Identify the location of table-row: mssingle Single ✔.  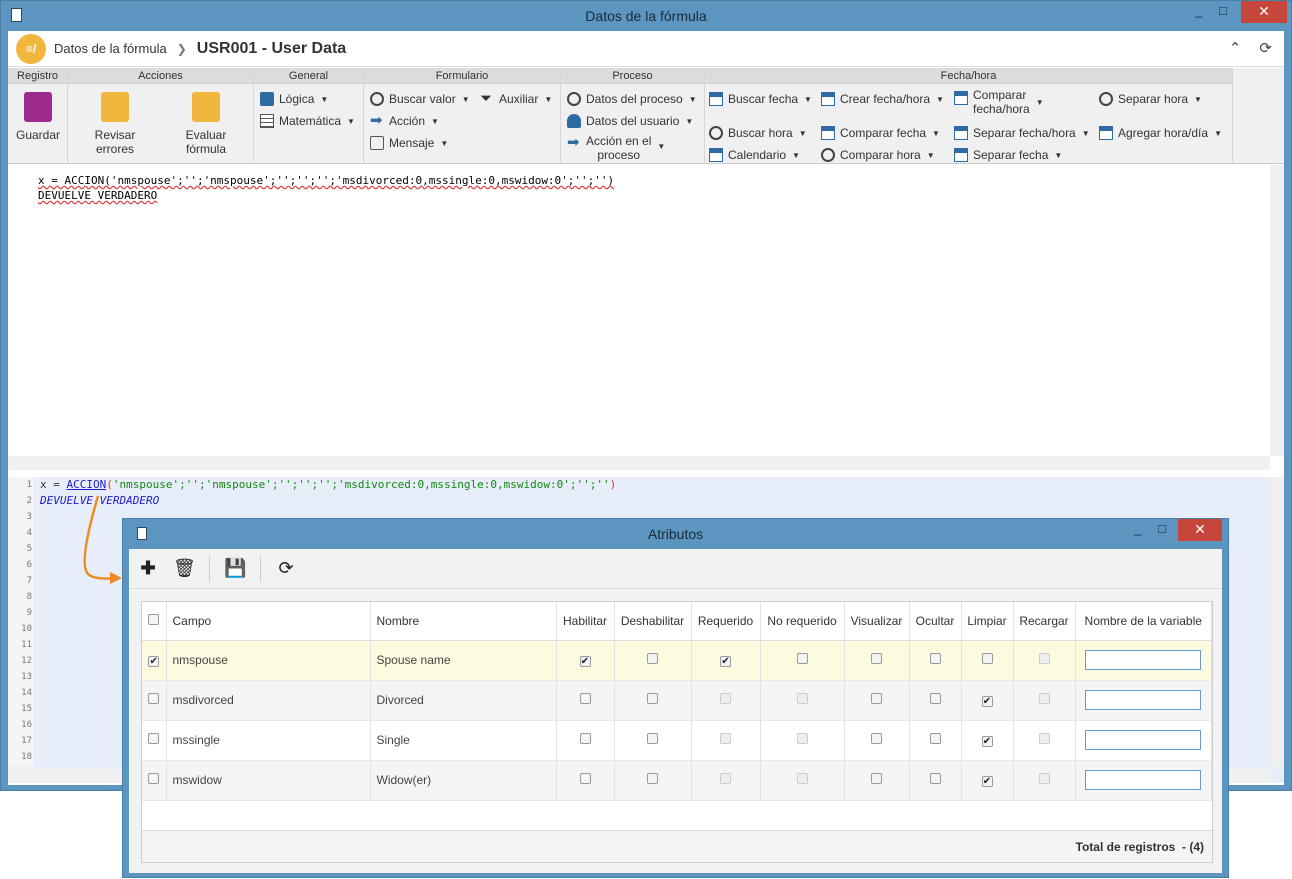
(677, 740).